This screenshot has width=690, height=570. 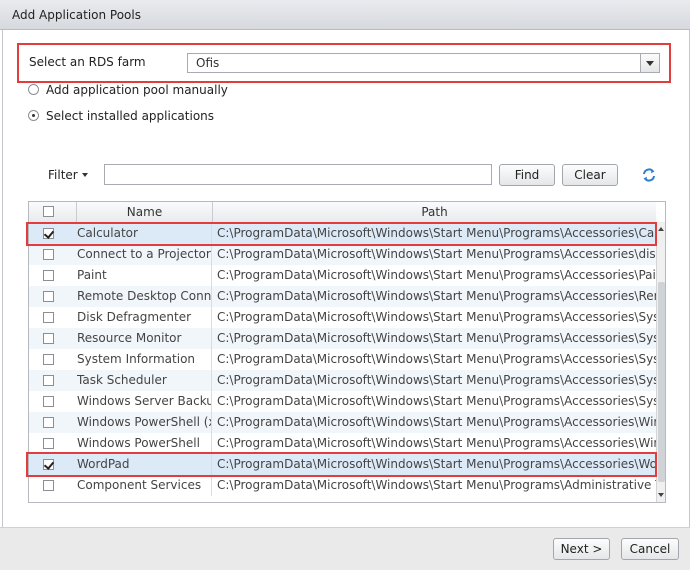 What do you see at coordinates (144, 380) in the screenshot?
I see `row-name: Task Scheduler` at bounding box center [144, 380].